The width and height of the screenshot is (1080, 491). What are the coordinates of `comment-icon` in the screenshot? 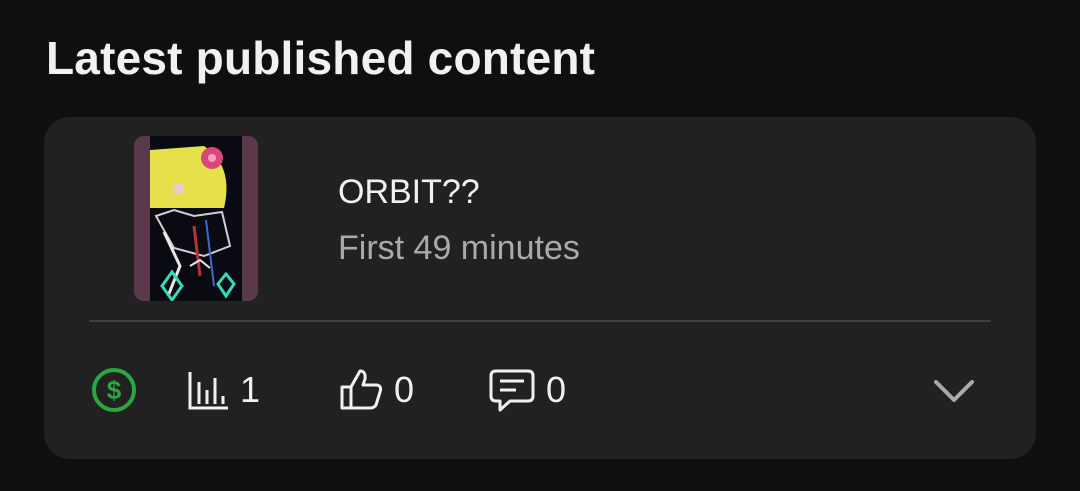 It's located at (512, 390).